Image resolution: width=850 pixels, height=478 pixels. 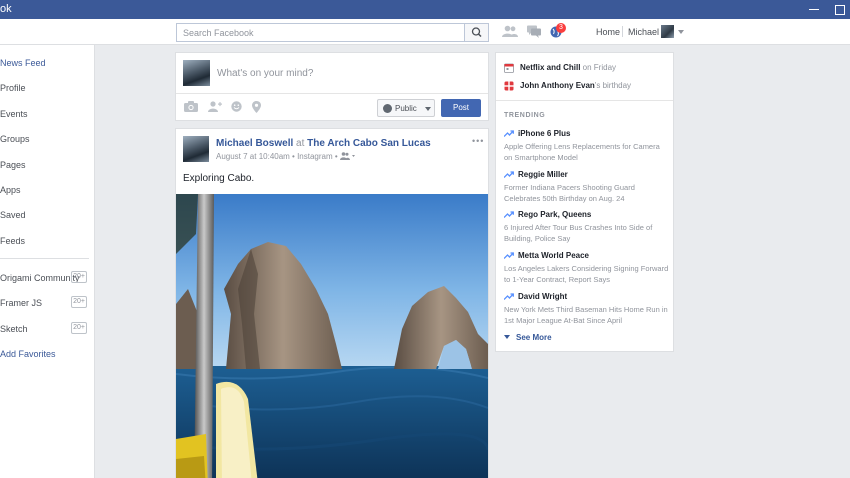 I want to click on status-composer: What's on your mind? Public Post, so click(x=332, y=86).